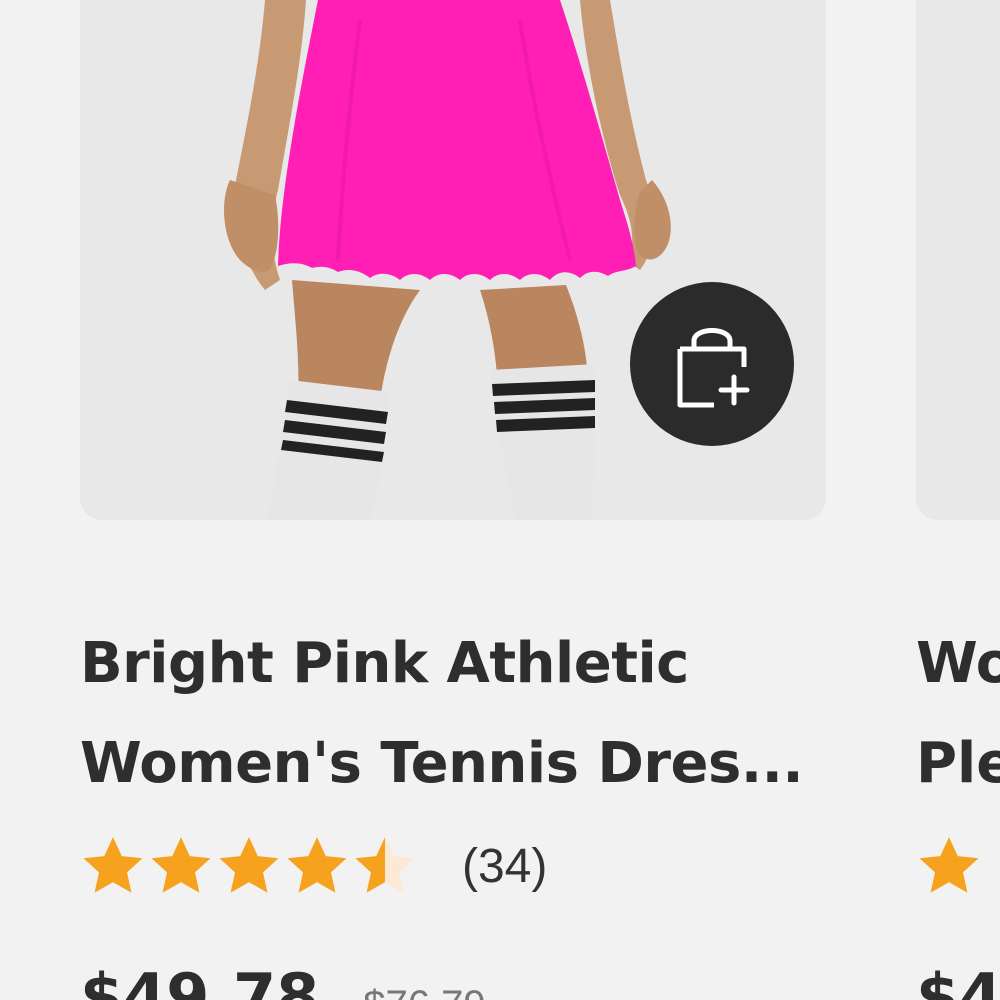 The width and height of the screenshot is (1000, 1000). I want to click on rating-stars, so click(249, 866).